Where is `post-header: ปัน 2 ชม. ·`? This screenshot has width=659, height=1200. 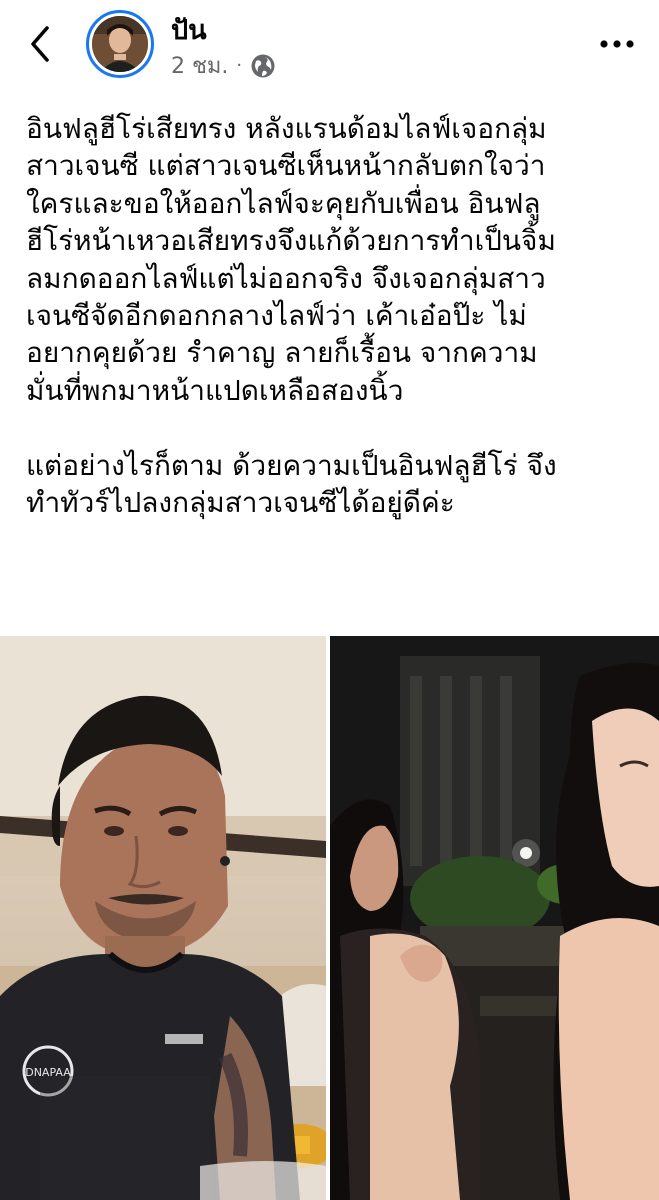
post-header: ปัน 2 ชม. · is located at coordinates (329, 45).